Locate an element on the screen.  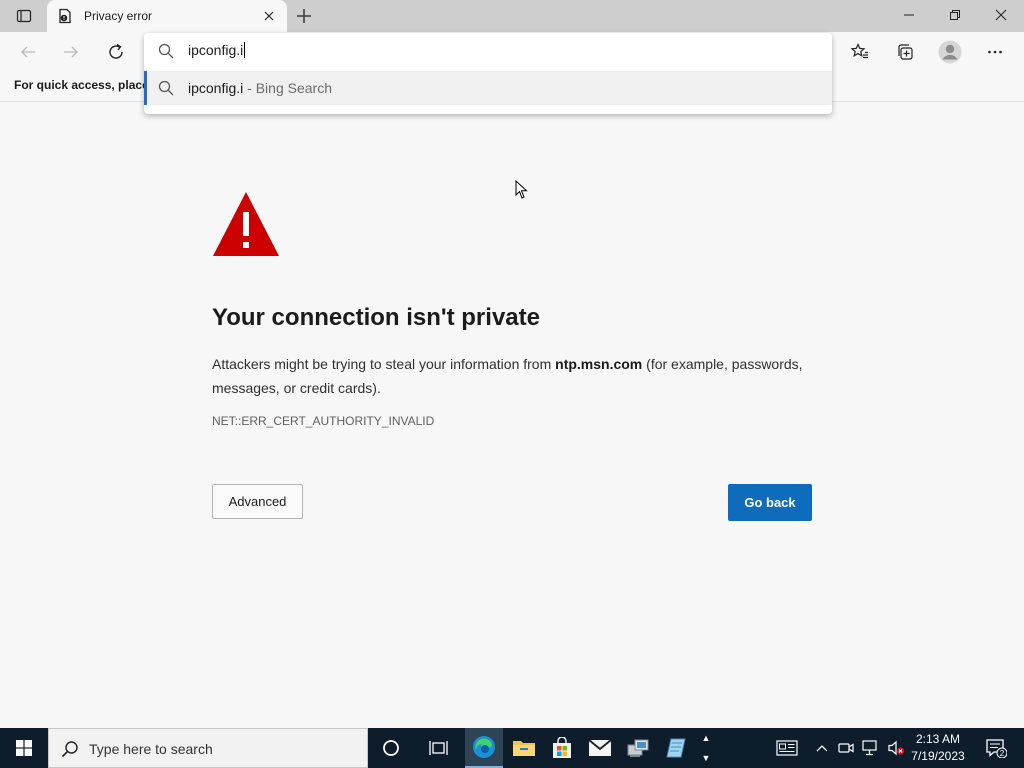
windows-logo-icon is located at coordinates (24, 748).